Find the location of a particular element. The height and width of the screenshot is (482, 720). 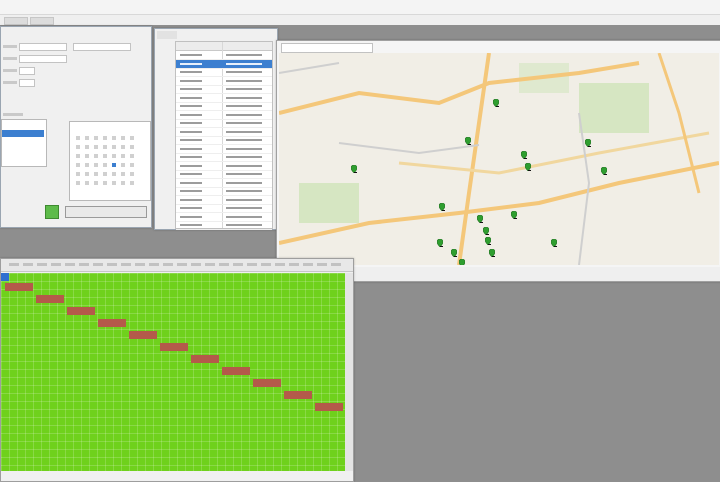

map-search-input is located at coordinates (327, 48).